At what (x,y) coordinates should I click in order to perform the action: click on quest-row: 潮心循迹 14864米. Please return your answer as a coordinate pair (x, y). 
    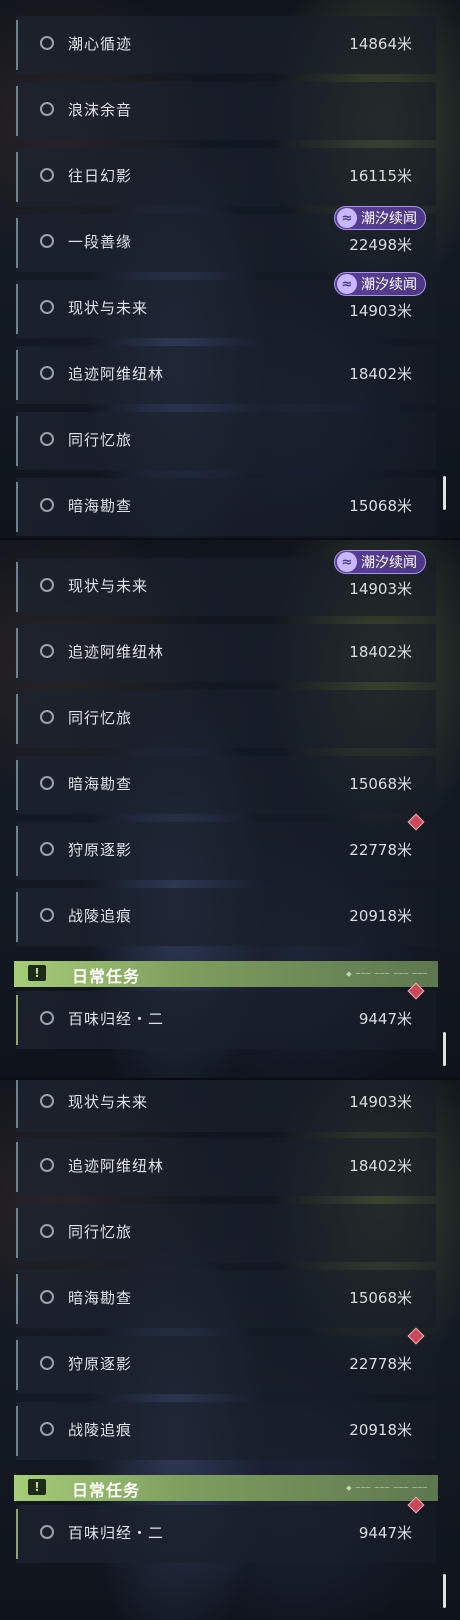
    Looking at the image, I should click on (226, 45).